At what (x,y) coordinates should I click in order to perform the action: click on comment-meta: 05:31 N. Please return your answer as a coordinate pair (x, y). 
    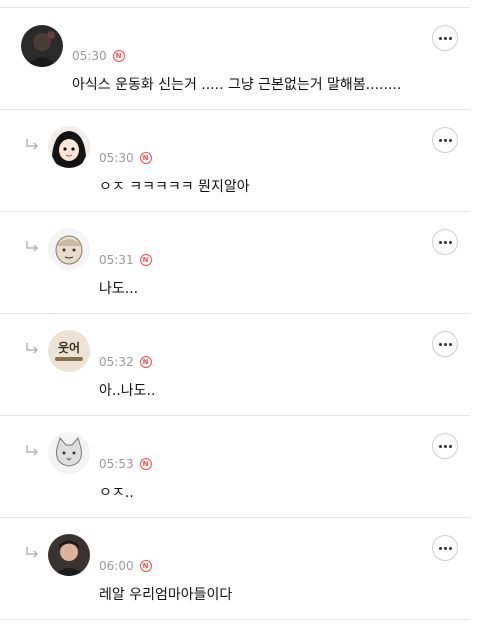
    Looking at the image, I should click on (125, 260).